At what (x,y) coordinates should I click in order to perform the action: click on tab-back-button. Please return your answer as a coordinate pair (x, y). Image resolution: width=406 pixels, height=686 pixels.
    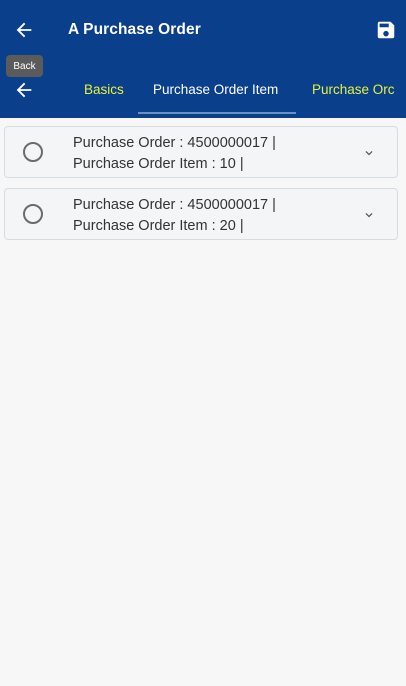
    Looking at the image, I should click on (24, 90).